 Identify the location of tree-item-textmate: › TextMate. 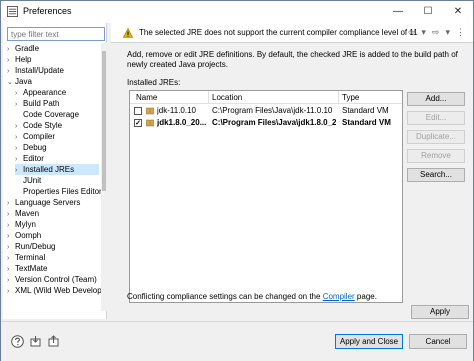
(27, 268).